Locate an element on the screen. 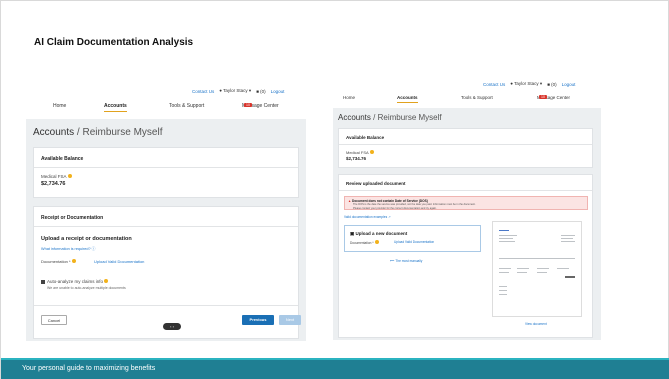 This screenshot has width=669, height=379. footer-accent-line is located at coordinates (335, 359).